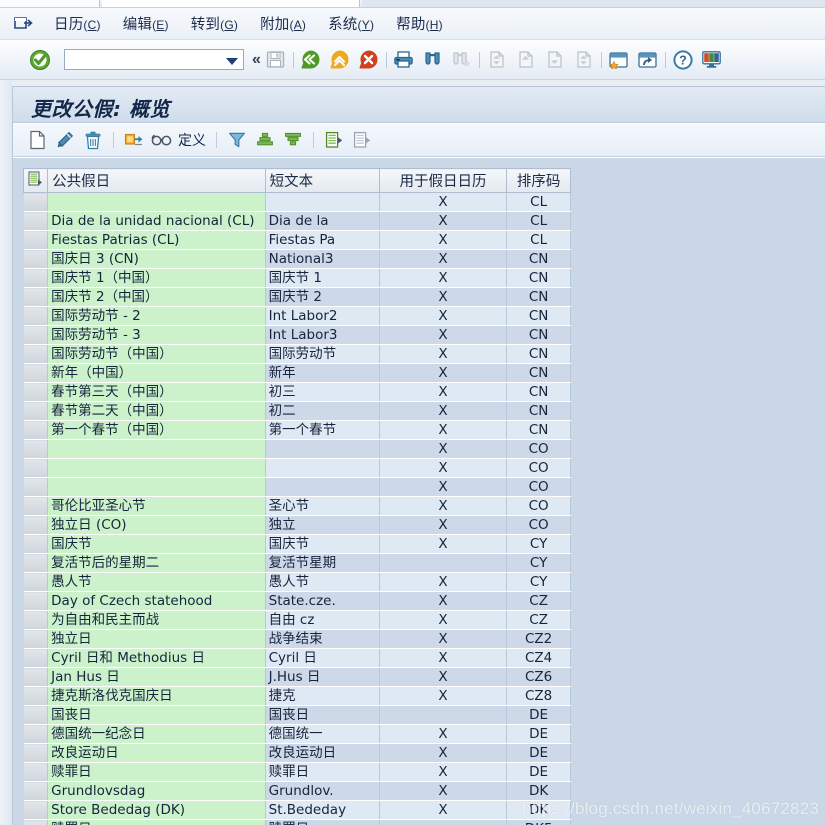 Image resolution: width=825 pixels, height=825 pixels. I want to click on short-text-cell: Int Labor2, so click(322, 316).